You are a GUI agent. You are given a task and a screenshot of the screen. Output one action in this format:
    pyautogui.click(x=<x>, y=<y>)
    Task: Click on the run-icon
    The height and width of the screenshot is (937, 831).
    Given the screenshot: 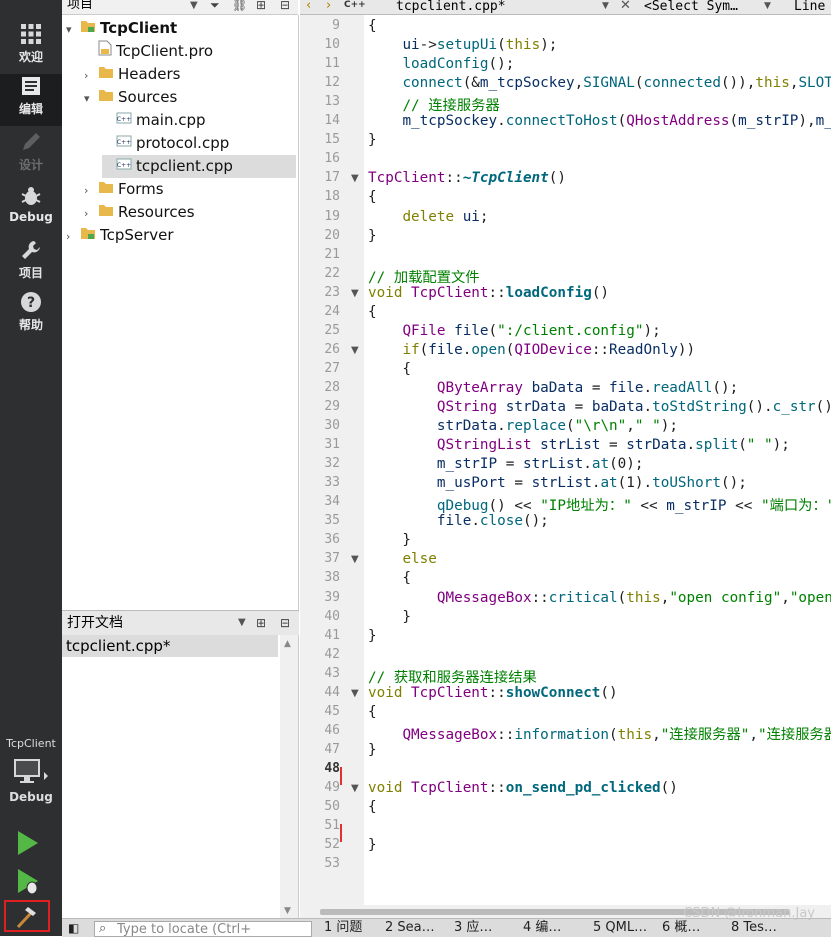 What is the action you would take?
    pyautogui.click(x=27, y=843)
    